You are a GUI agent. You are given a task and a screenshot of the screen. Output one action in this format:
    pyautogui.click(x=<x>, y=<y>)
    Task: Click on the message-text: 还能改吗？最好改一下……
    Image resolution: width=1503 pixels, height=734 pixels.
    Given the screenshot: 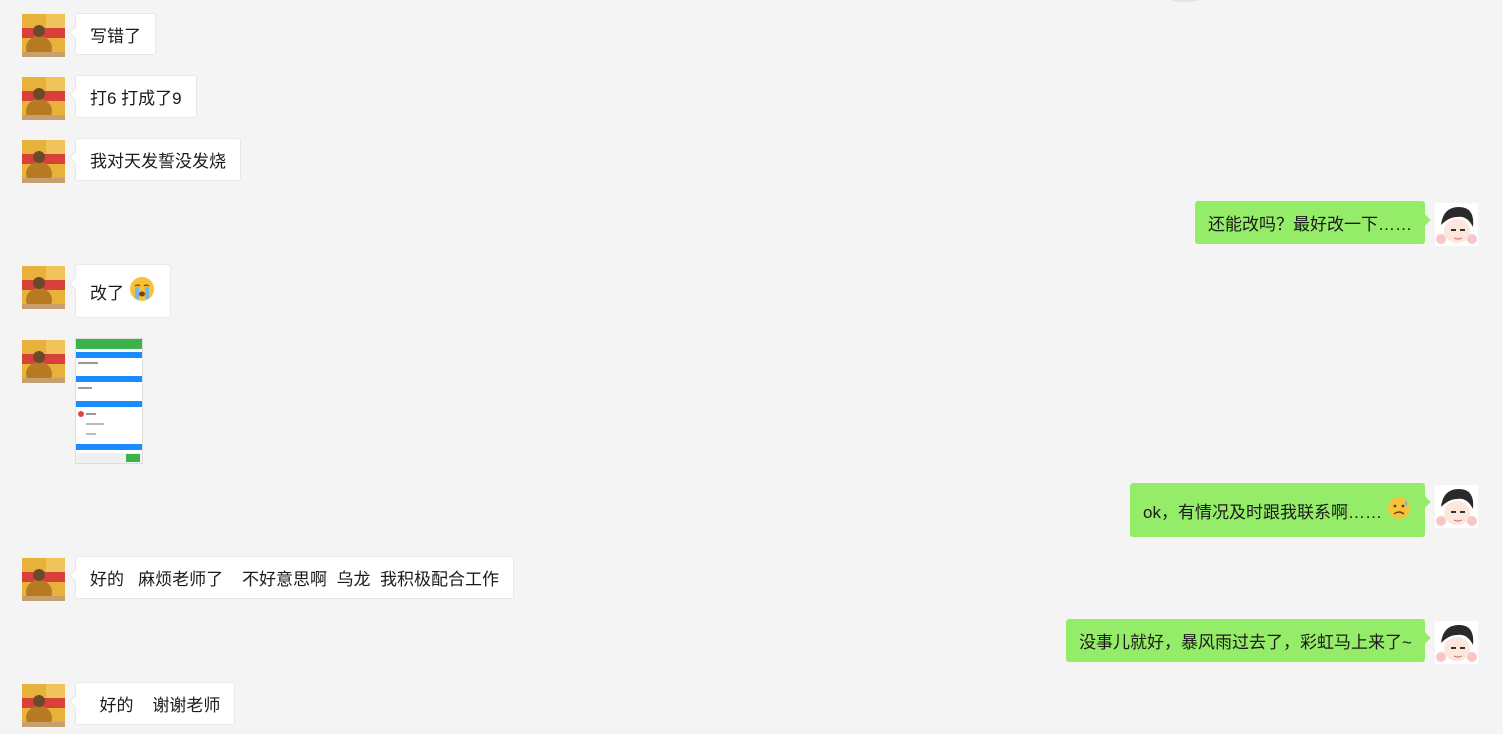 What is the action you would take?
    pyautogui.click(x=1310, y=224)
    